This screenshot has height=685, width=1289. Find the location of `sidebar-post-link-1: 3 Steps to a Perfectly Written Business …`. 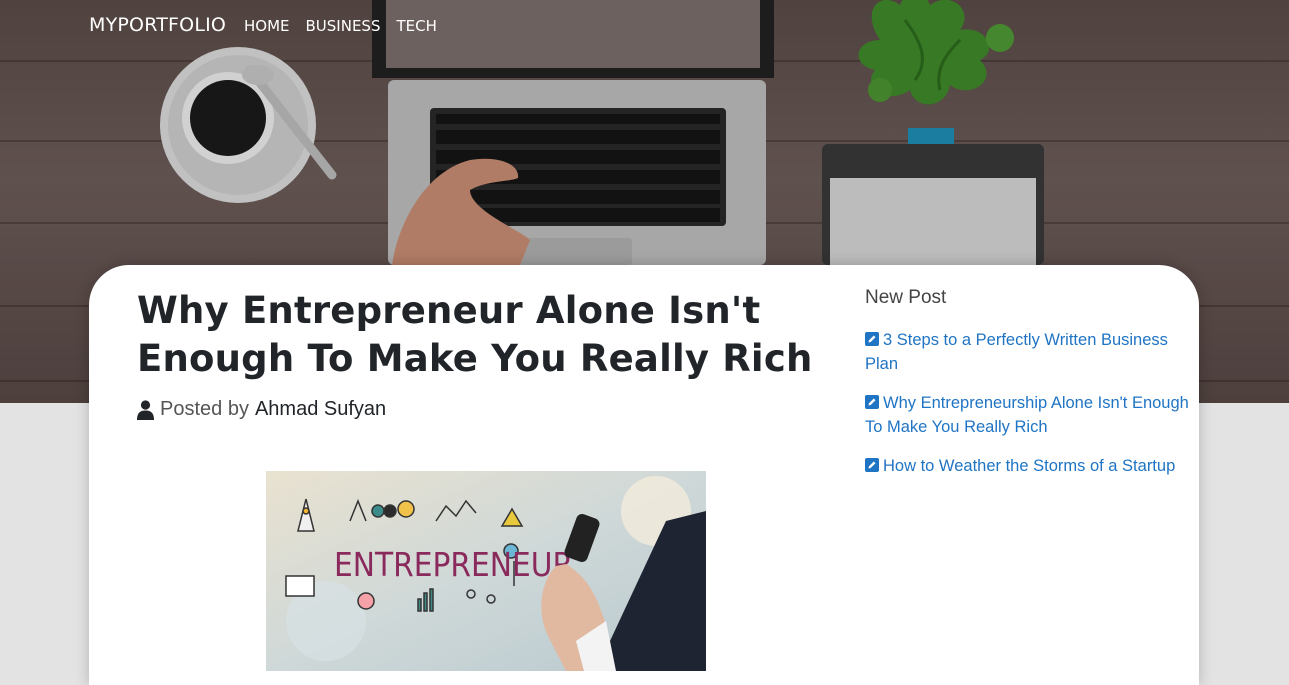

sidebar-post-link-1: 3 Steps to a Perfectly Written Business … is located at coordinates (1016, 352).